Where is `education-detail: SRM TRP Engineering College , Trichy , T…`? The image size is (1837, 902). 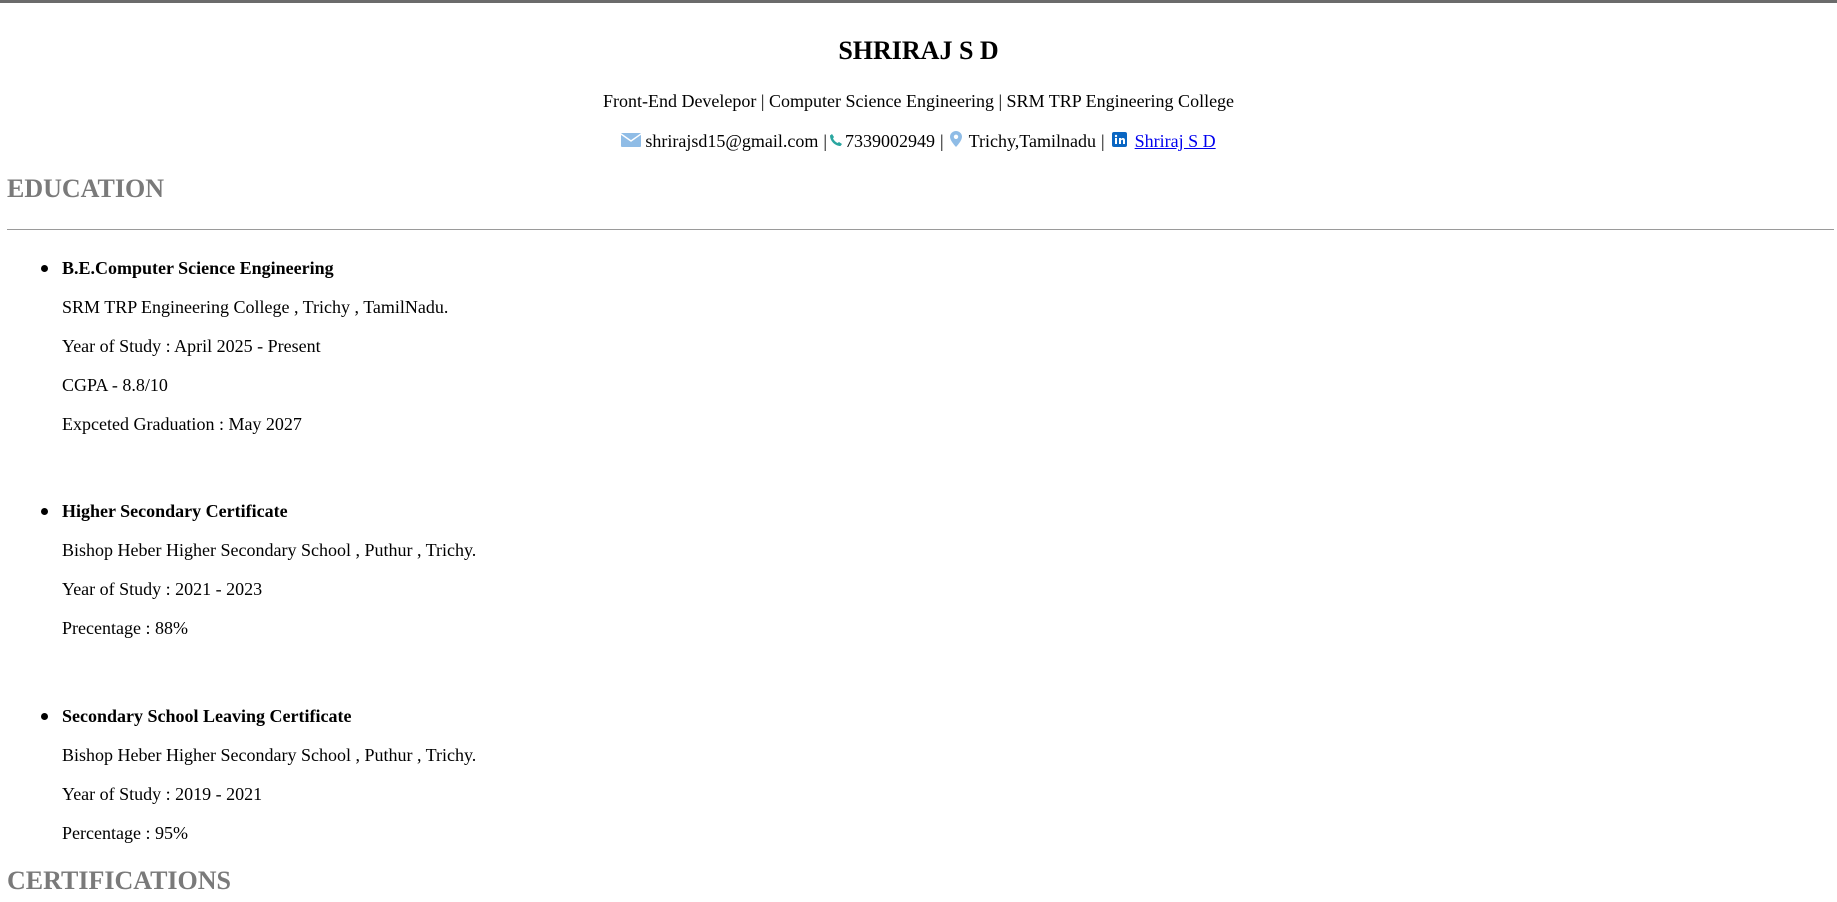 education-detail: SRM TRP Engineering College , Trichy , T… is located at coordinates (255, 307).